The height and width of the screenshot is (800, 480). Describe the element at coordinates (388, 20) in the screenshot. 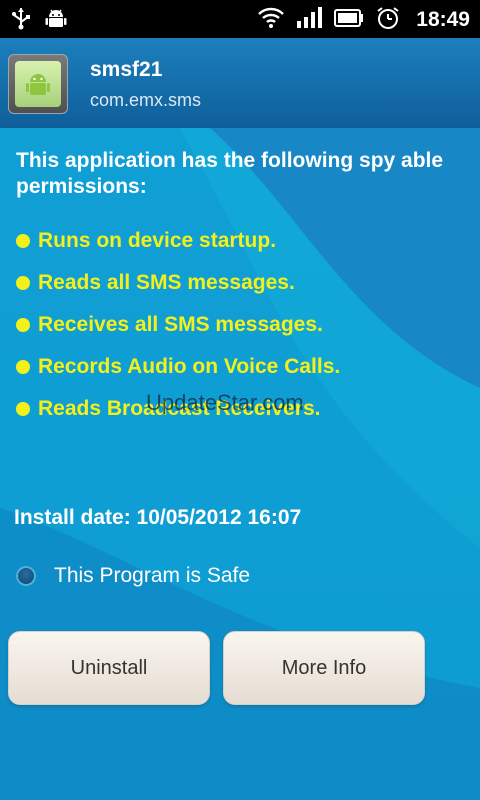

I see `alarm-clock-icon` at that location.